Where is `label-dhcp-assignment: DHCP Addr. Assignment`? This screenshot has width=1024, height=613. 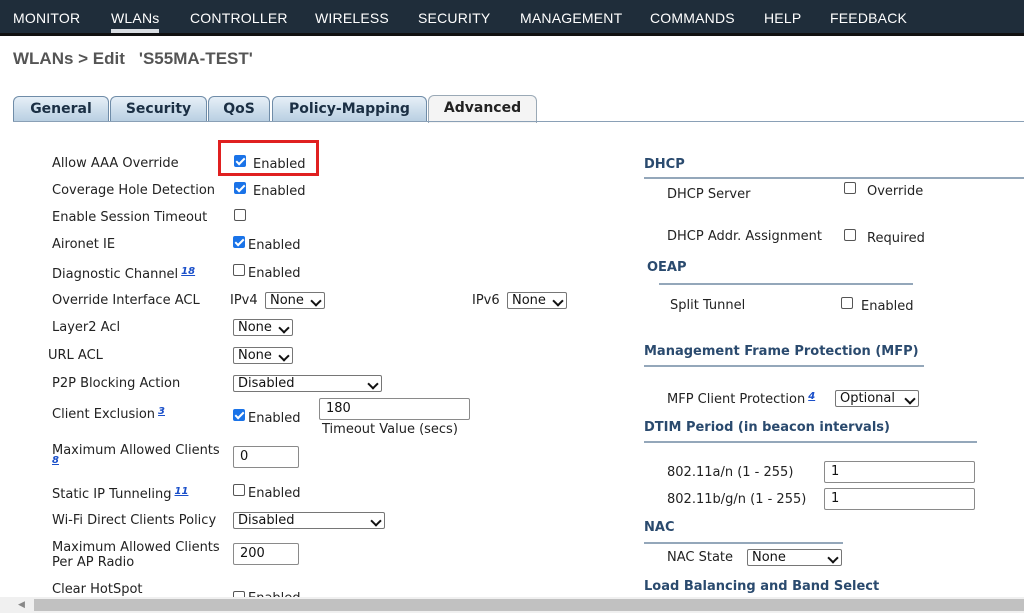 label-dhcp-assignment: DHCP Addr. Assignment is located at coordinates (744, 236).